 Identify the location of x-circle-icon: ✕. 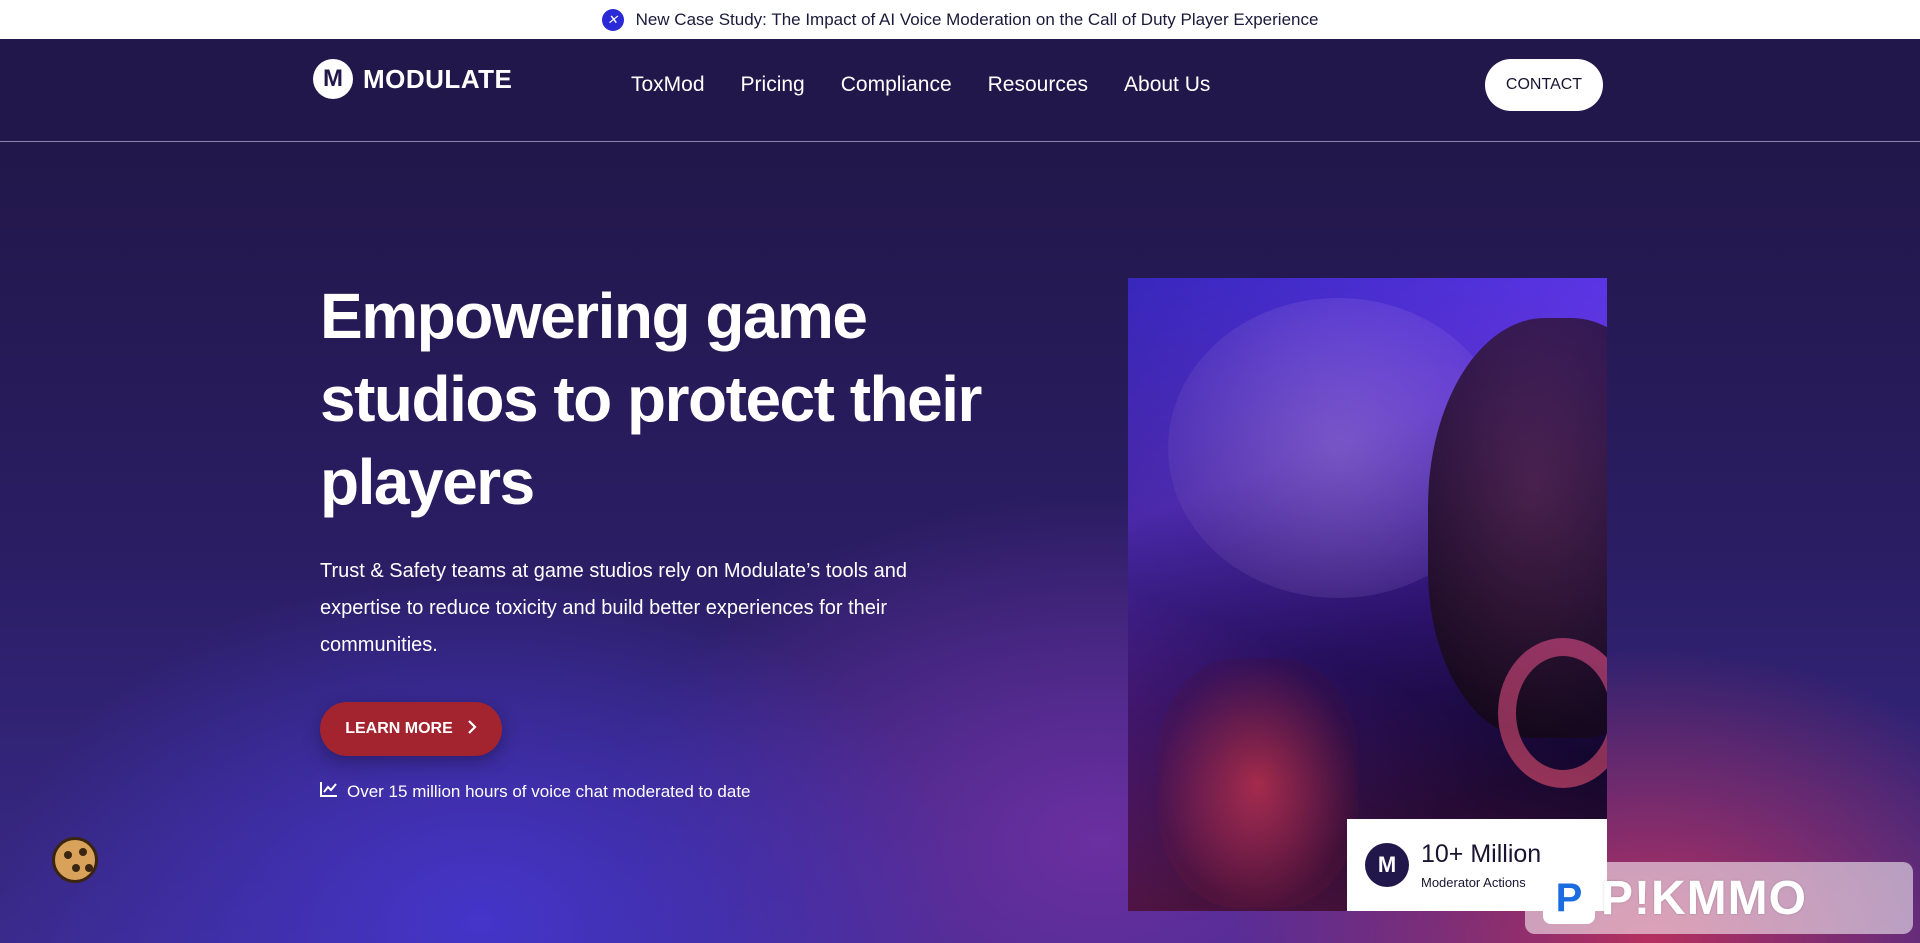
(612, 19).